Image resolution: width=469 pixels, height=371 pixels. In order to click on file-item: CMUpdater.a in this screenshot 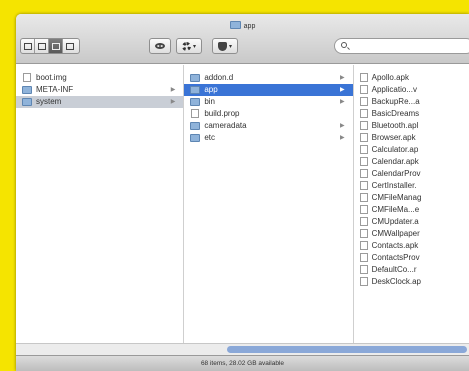, I will do `click(411, 222)`.